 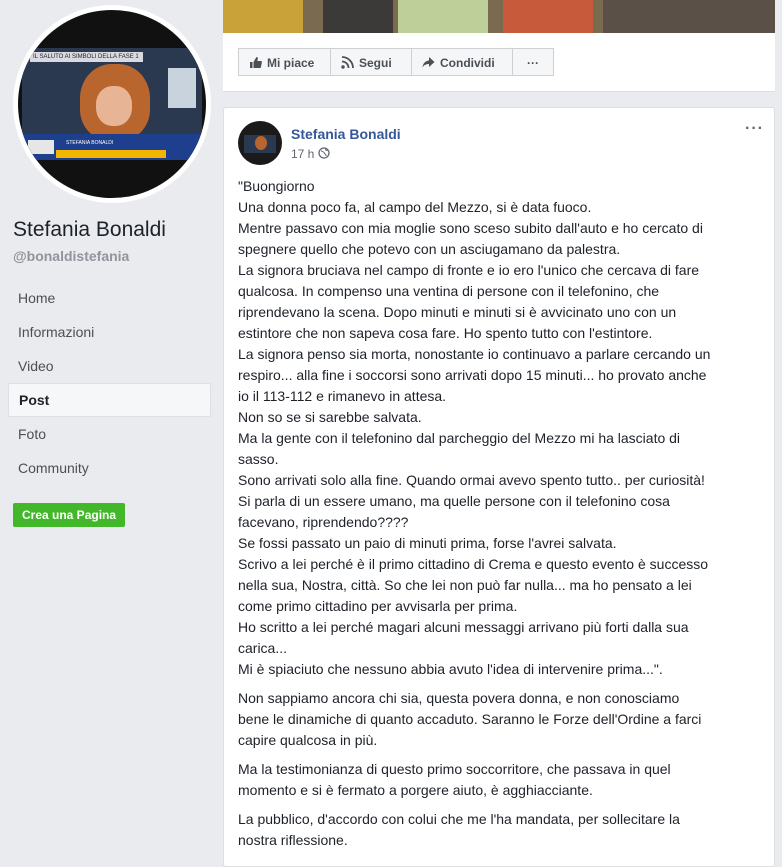 I want to click on cover-photo, so click(x=499, y=16).